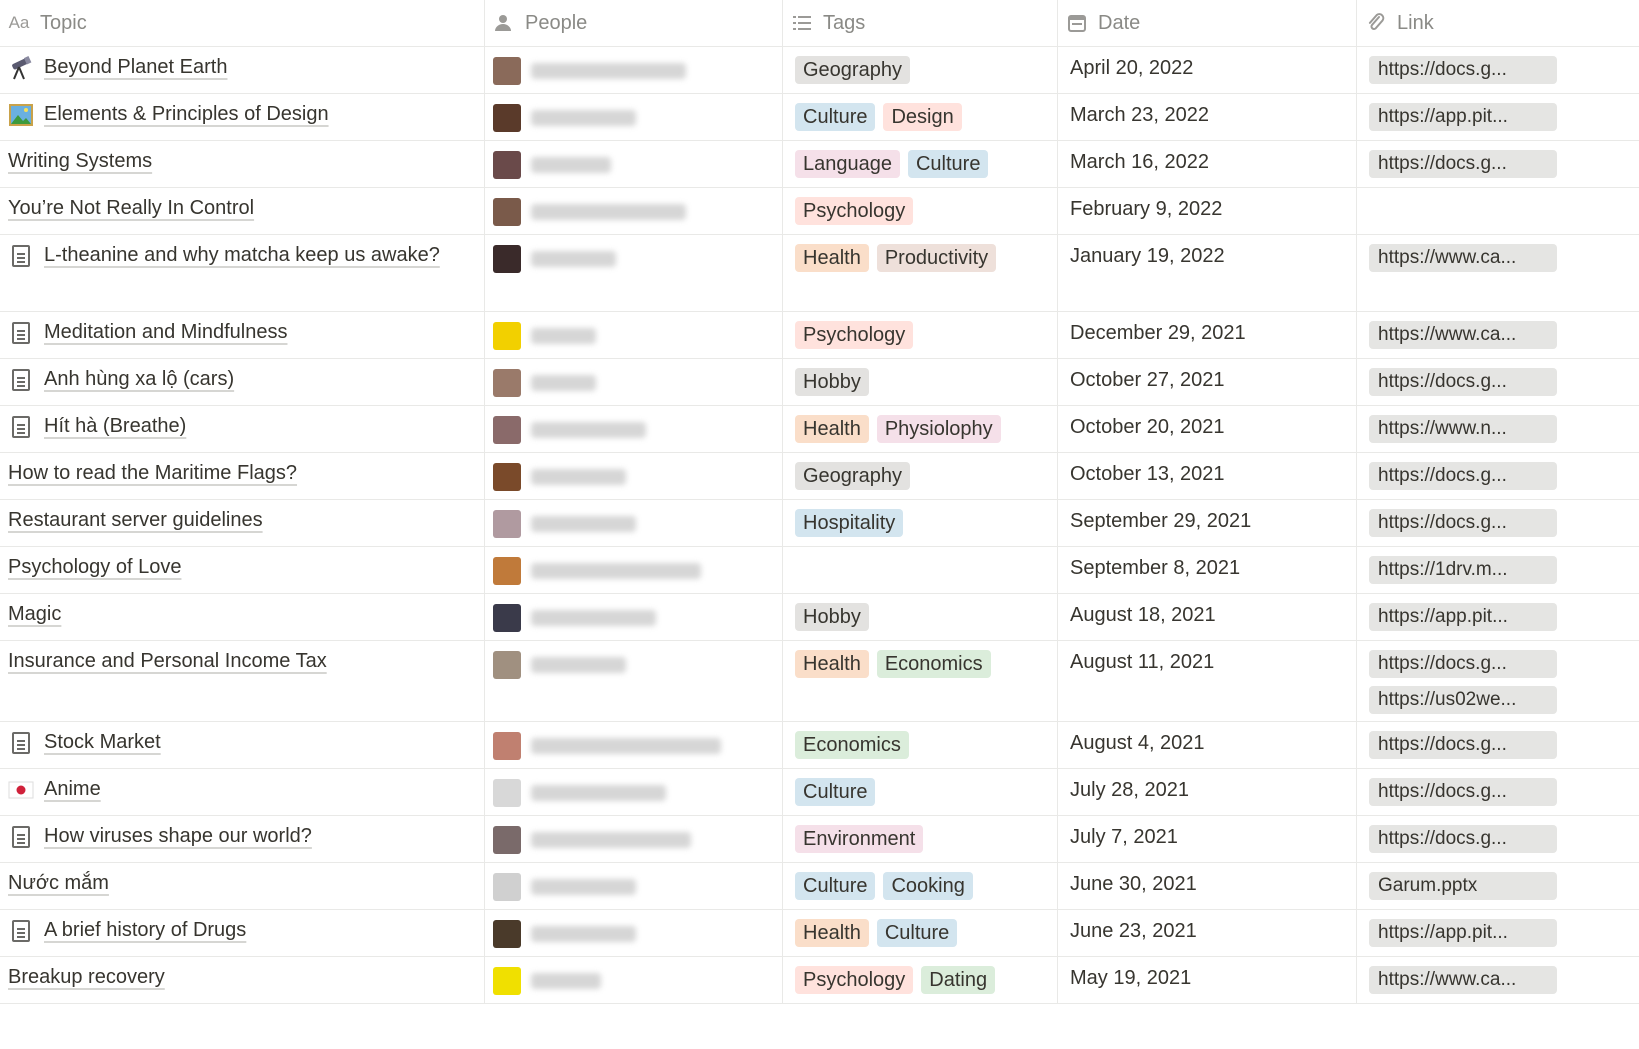 The height and width of the screenshot is (1049, 1639). Describe the element at coordinates (920, 792) in the screenshot. I see `tags-cell: Culture` at that location.